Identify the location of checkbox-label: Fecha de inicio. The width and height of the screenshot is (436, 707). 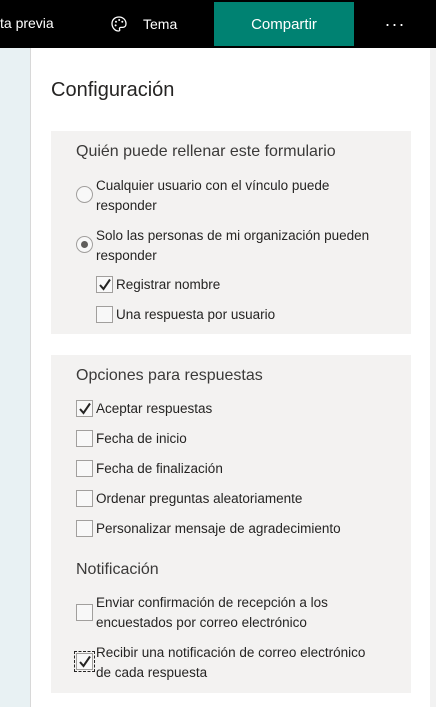
(141, 438).